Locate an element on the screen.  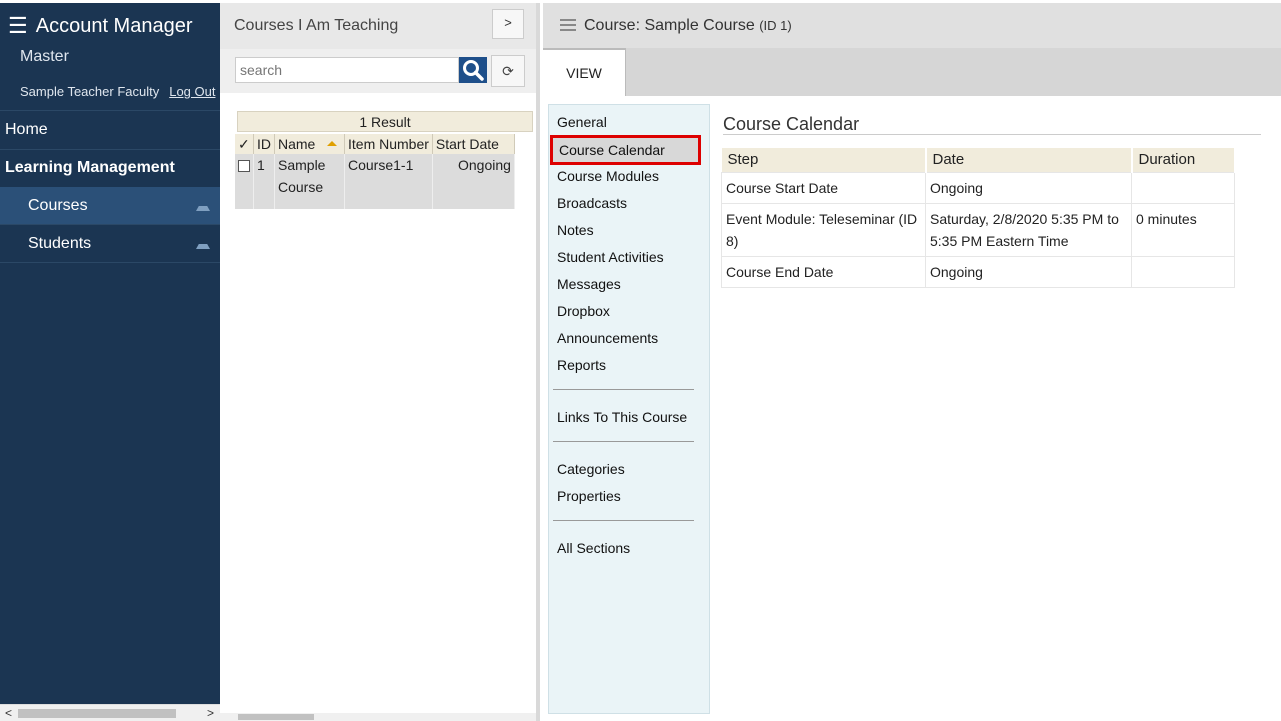
column-header-id: ID is located at coordinates (264, 144).